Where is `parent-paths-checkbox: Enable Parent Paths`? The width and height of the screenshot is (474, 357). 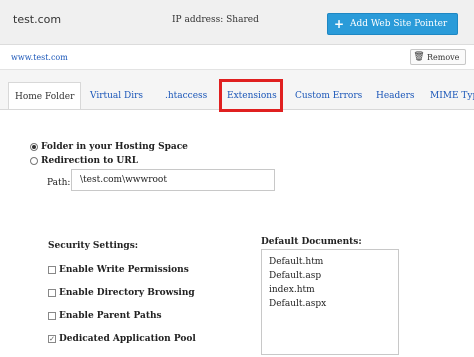 parent-paths-checkbox: Enable Parent Paths is located at coordinates (105, 316).